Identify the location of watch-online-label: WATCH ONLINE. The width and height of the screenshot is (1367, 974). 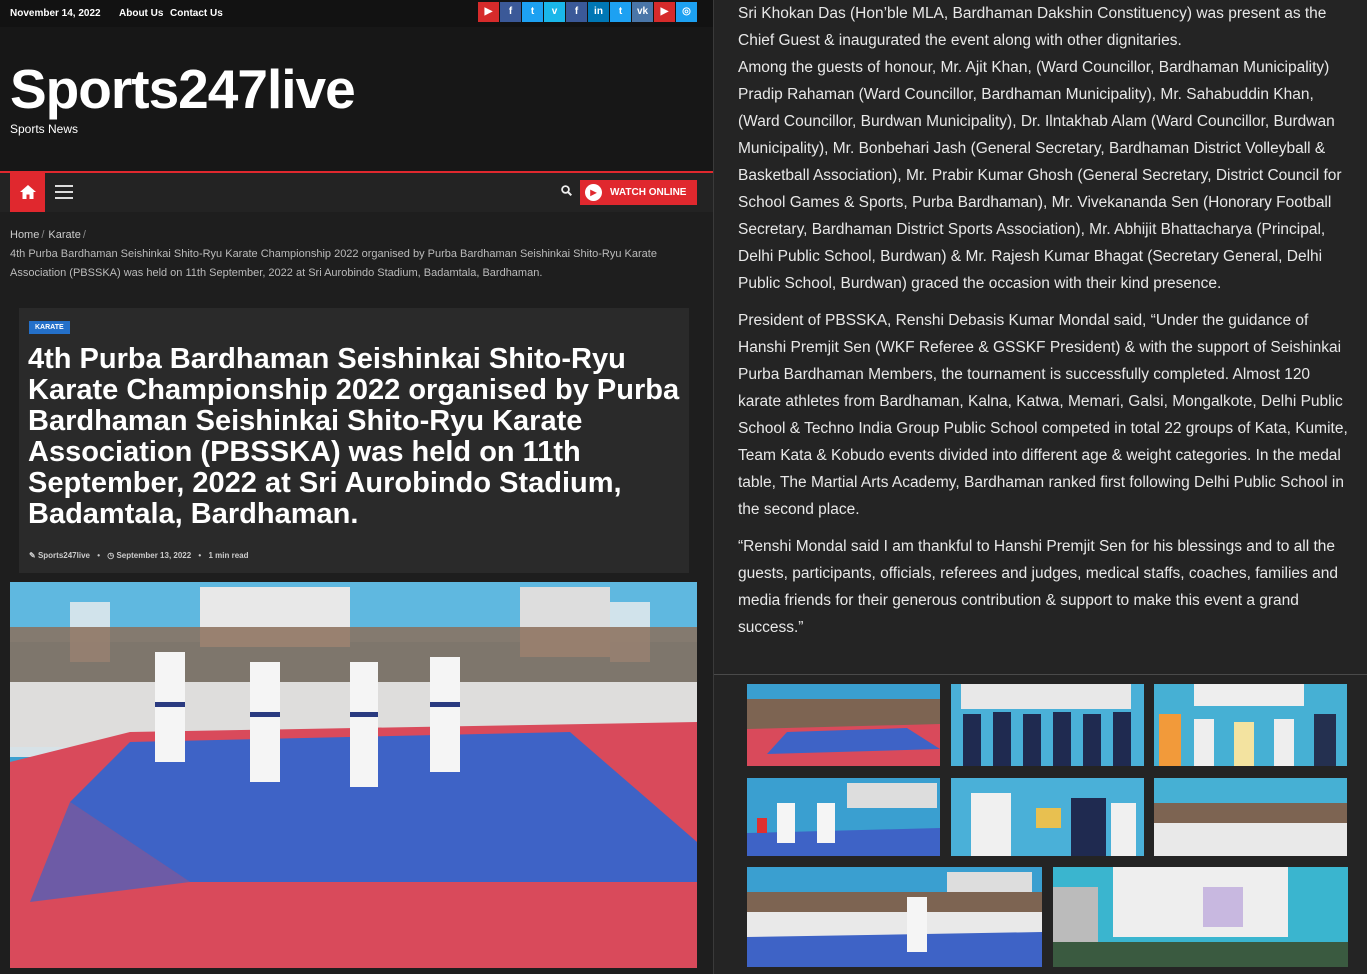
(648, 192).